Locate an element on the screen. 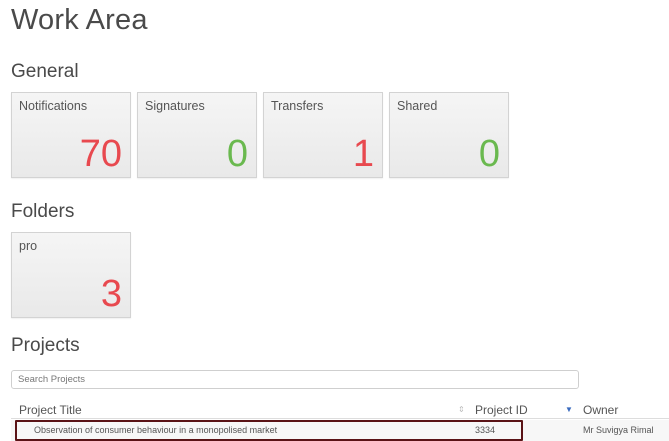 Image resolution: width=669 pixels, height=441 pixels. folder-tile-pro: pro 3 is located at coordinates (71, 275).